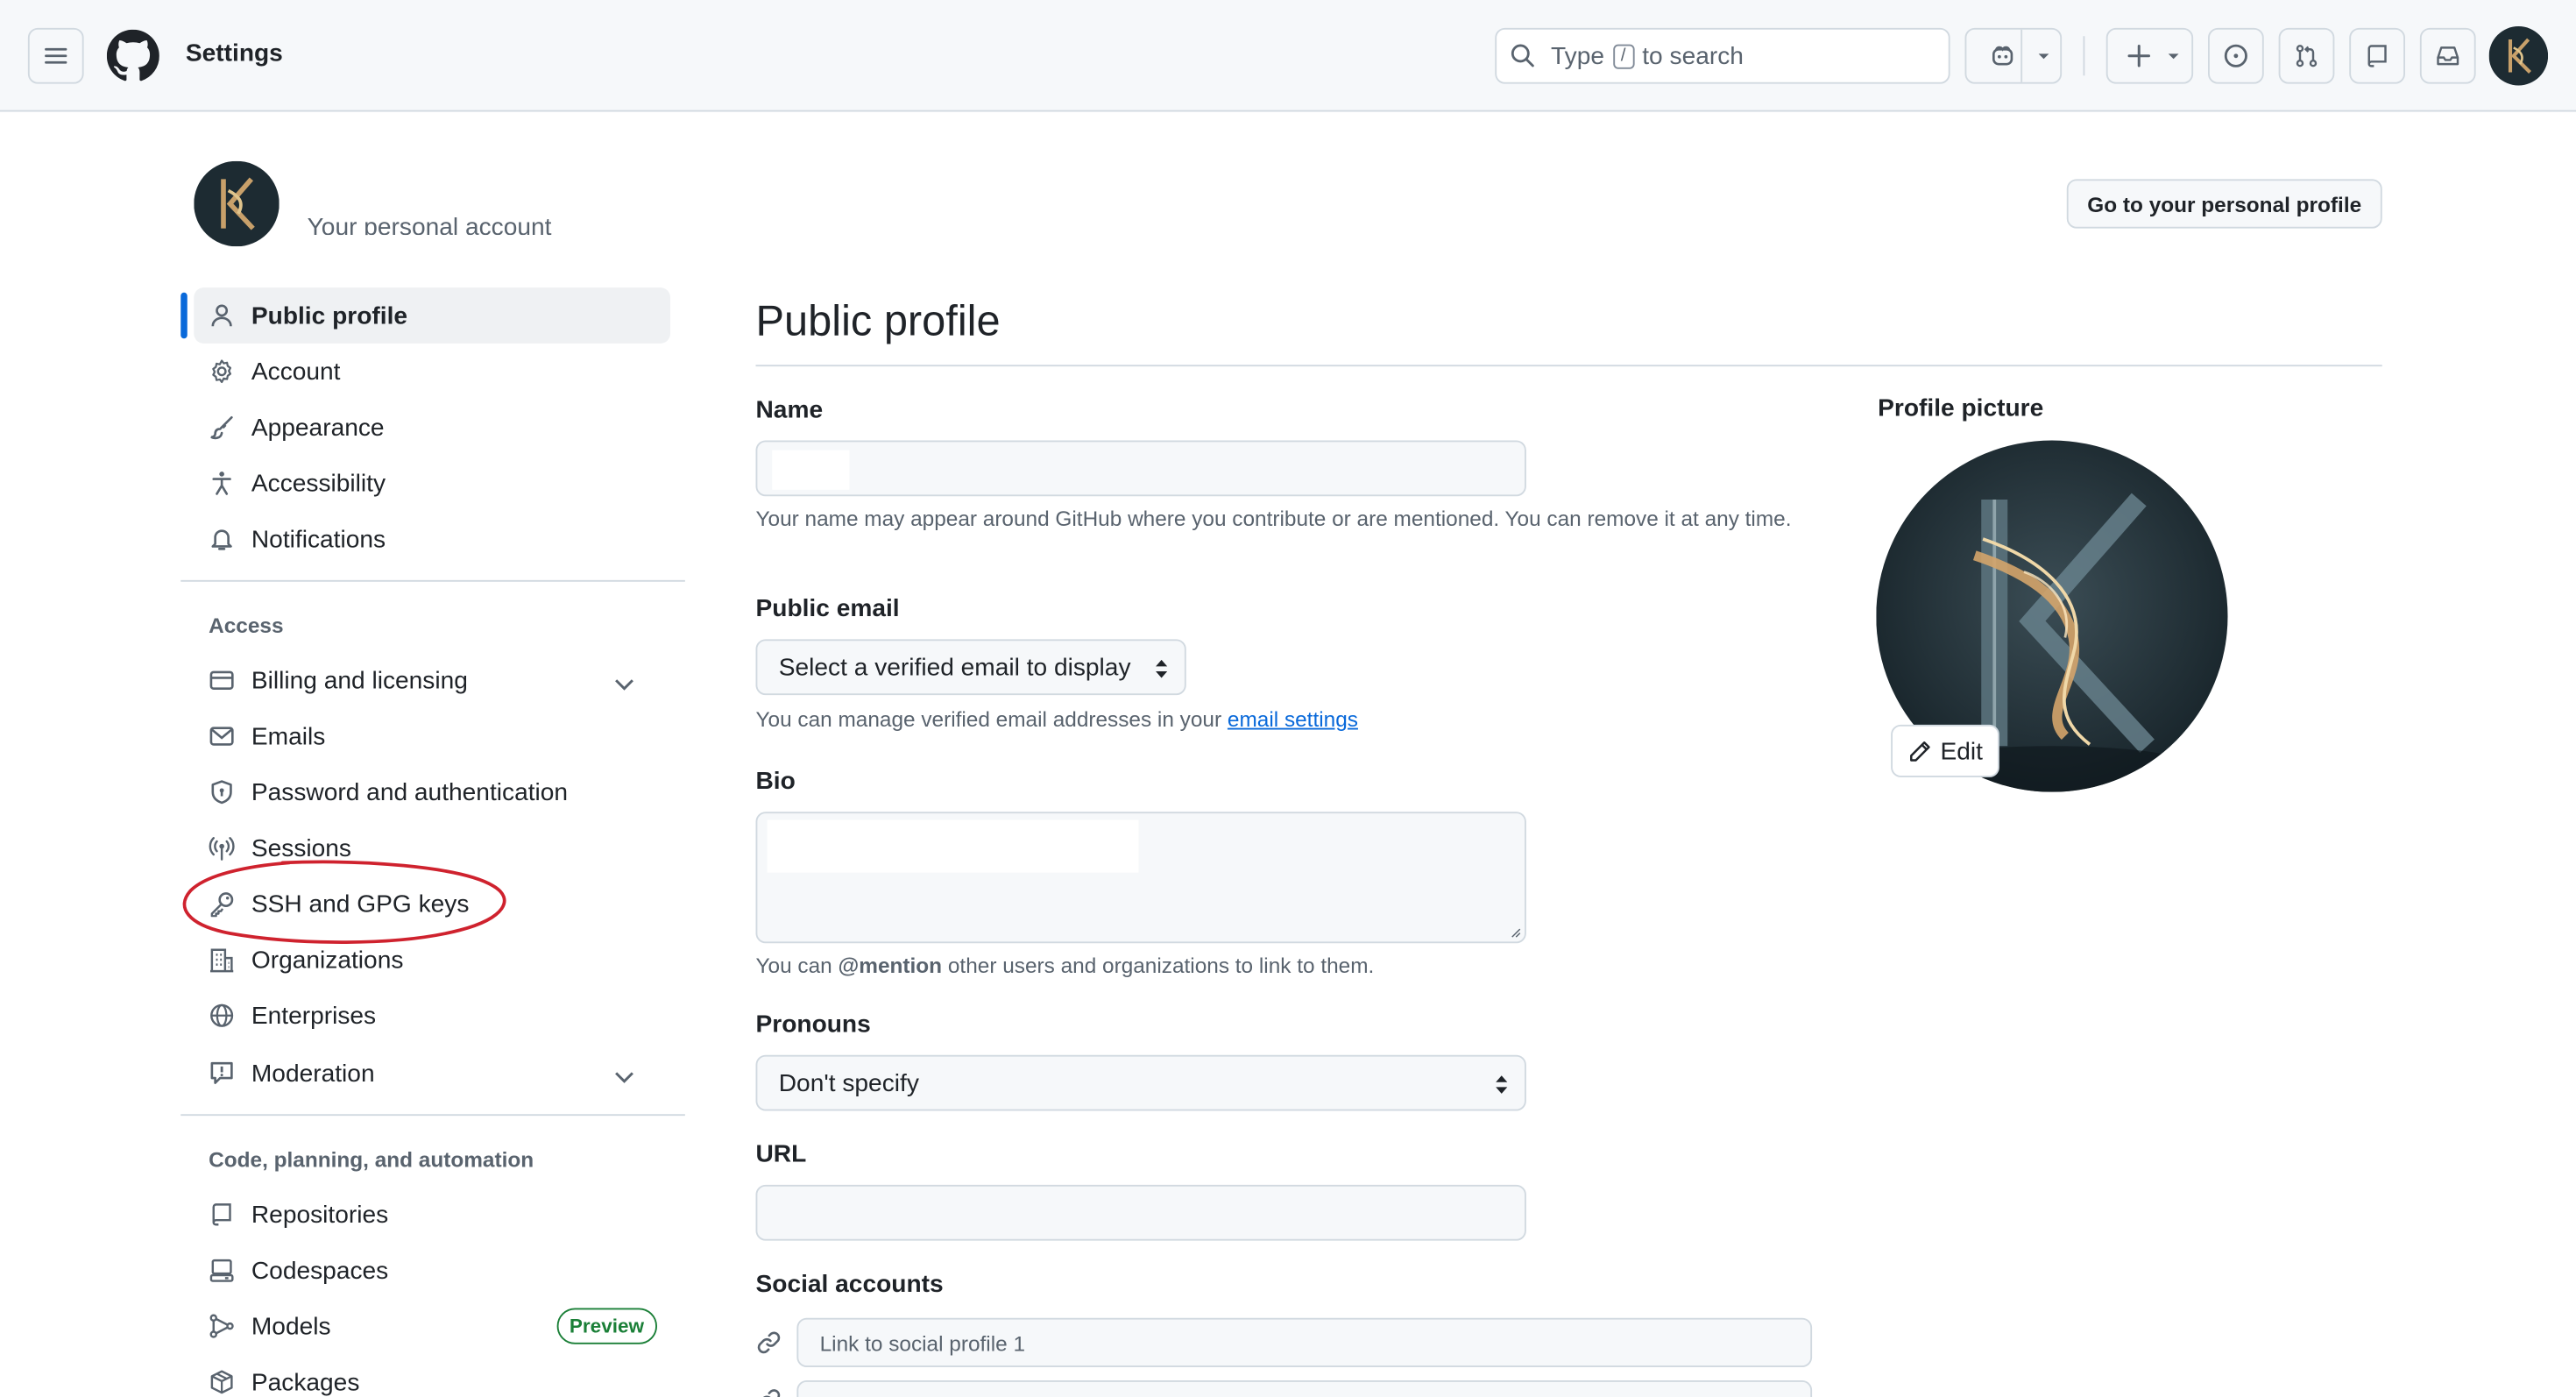 The image size is (2576, 1397). What do you see at coordinates (432, 1016) in the screenshot?
I see `sidebar-item-enterprises: Enterprises` at bounding box center [432, 1016].